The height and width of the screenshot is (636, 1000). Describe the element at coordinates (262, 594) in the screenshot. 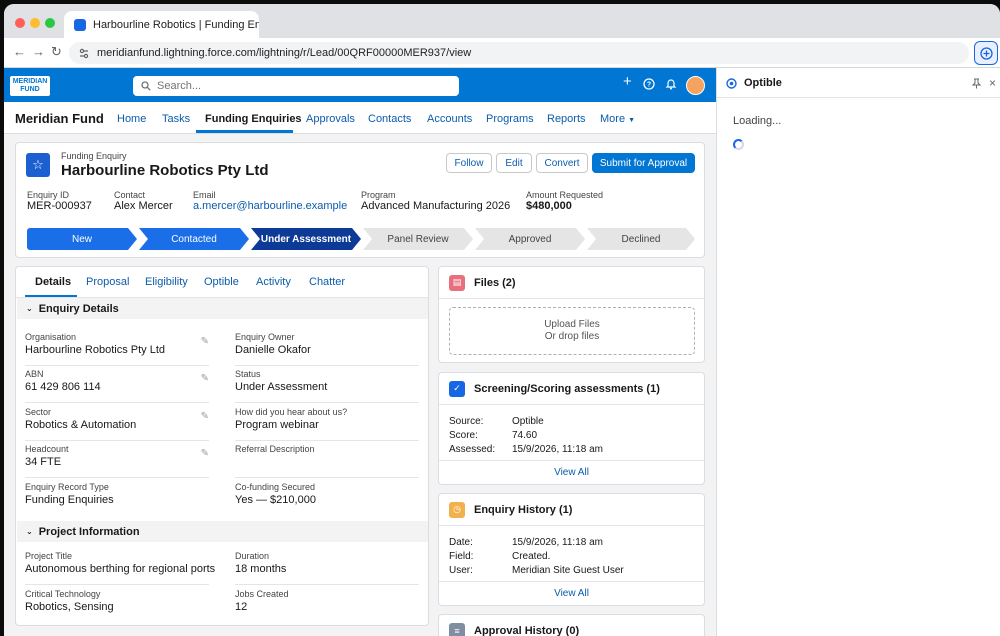

I see `field-label: Jobs Created` at that location.